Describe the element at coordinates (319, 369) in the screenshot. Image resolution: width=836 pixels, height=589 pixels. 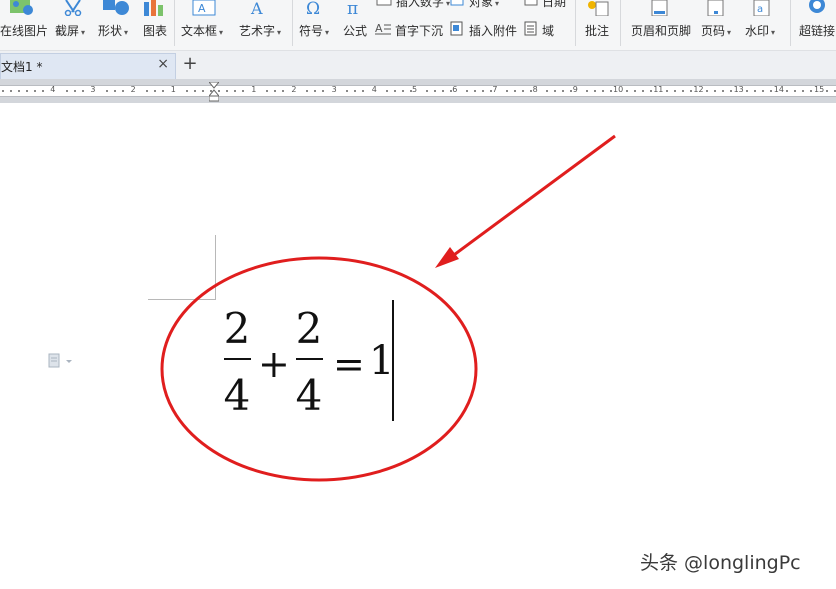
I see `highlight-ellipse` at that location.